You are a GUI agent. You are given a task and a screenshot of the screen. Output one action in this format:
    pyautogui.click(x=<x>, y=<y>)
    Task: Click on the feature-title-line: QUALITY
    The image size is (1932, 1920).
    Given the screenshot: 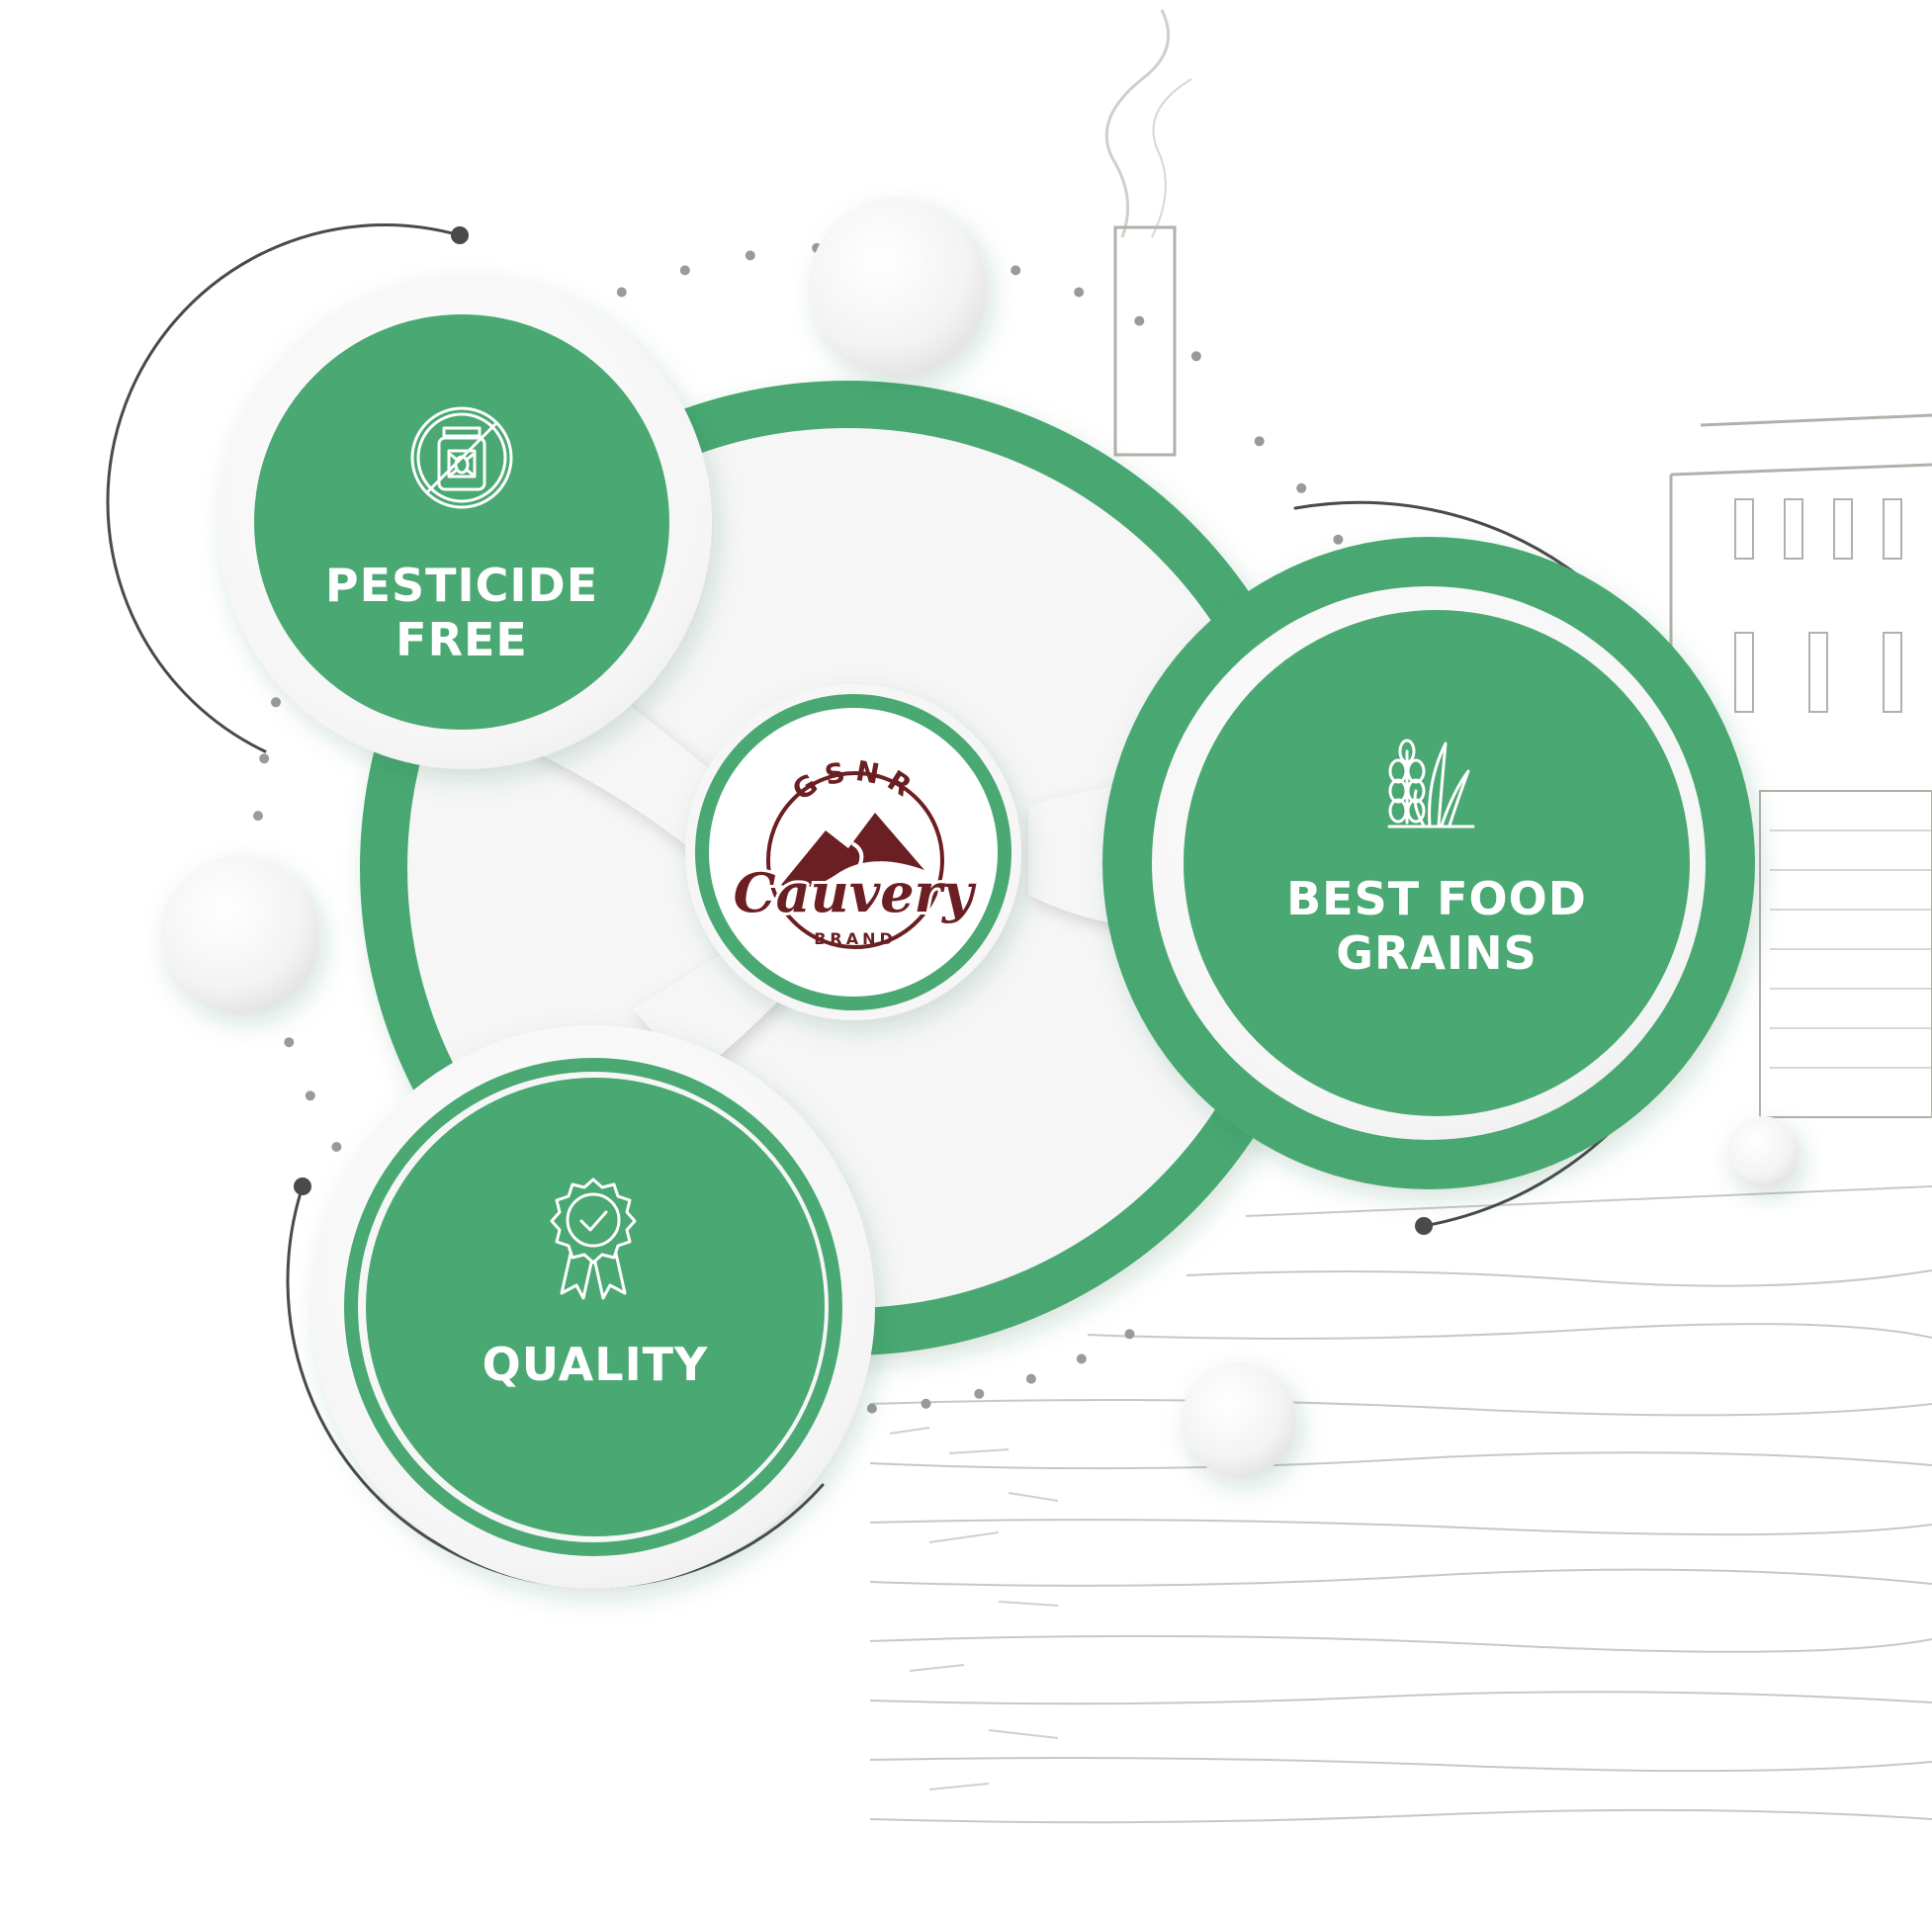 What is the action you would take?
    pyautogui.click(x=595, y=1364)
    